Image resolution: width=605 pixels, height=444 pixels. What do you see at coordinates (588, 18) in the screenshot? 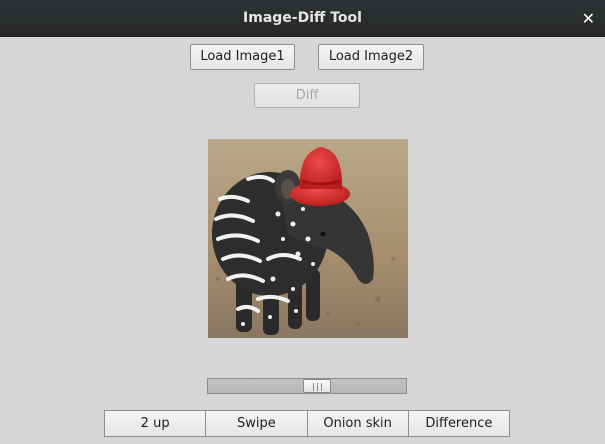
I see `close-icon: ✕` at bounding box center [588, 18].